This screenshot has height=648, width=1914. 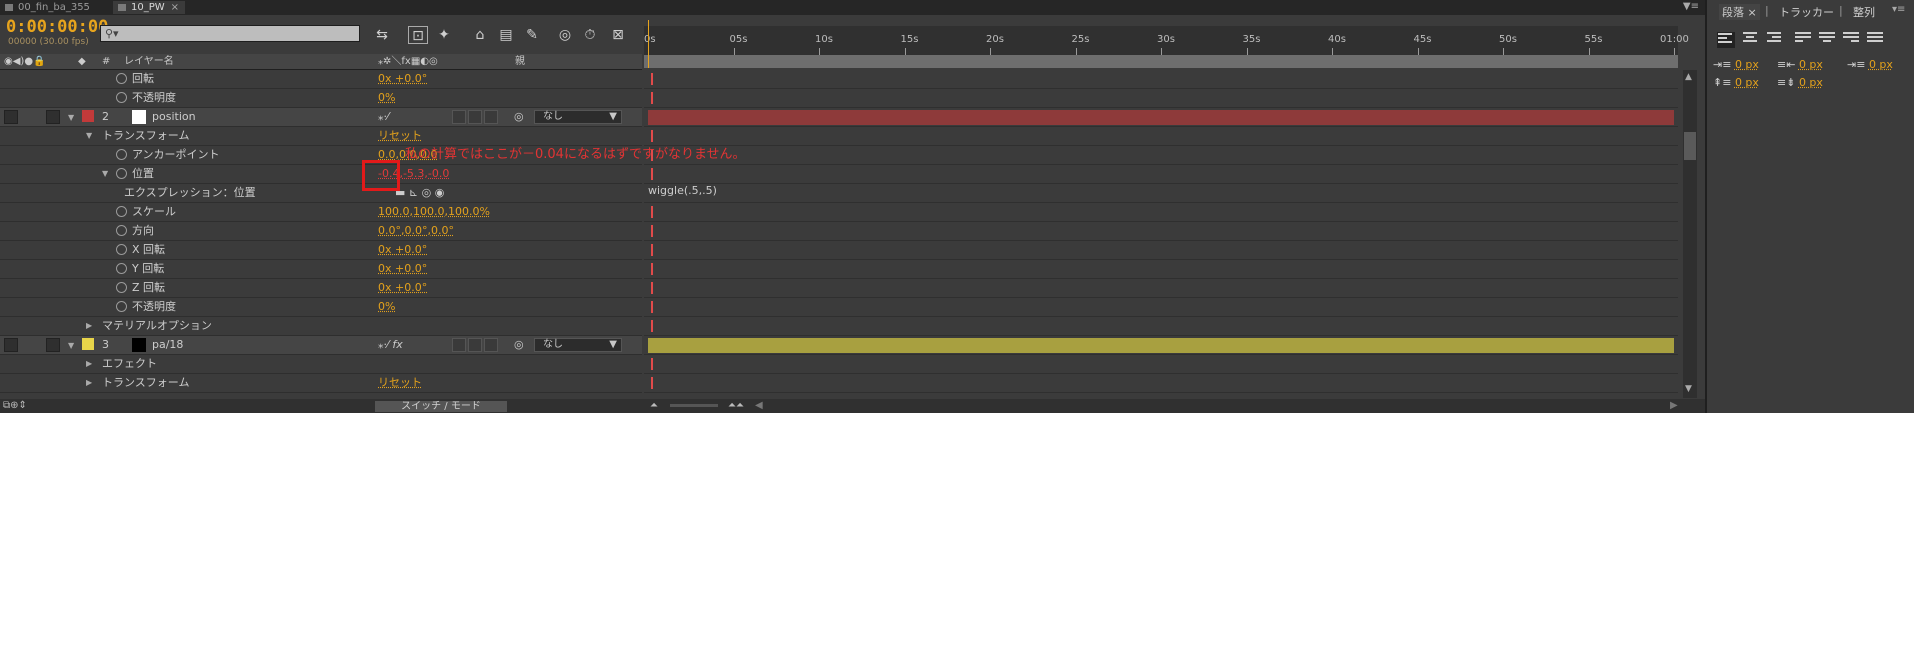 I want to click on comp-mini-flowchart-icon: ⇆, so click(x=382, y=35).